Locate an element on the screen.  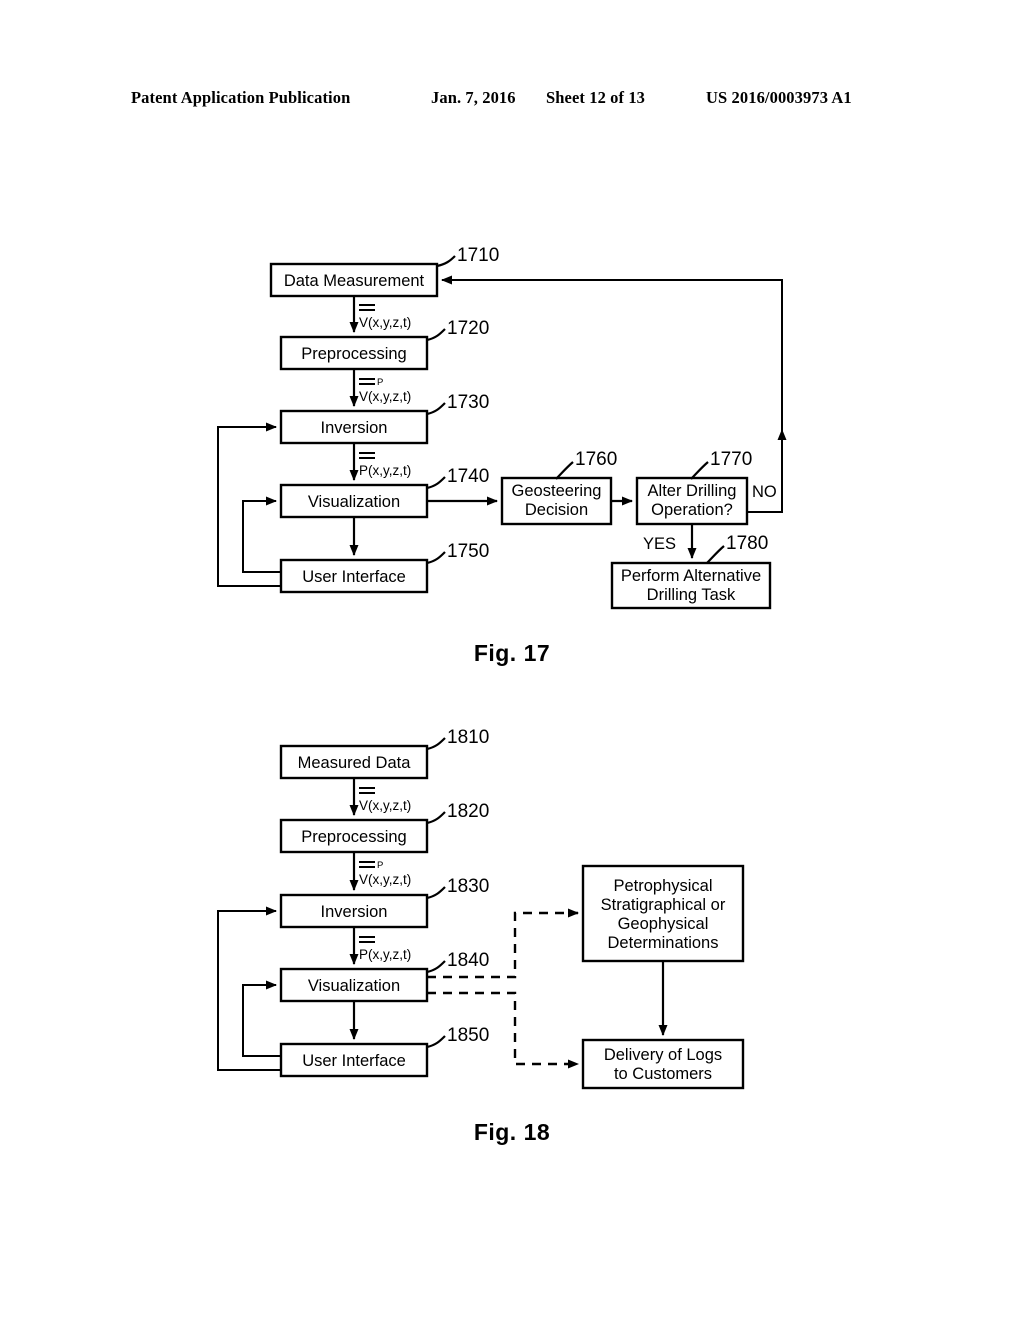
edge-label-p-xyzt-1: P(x,y,z,t) is located at coordinates (385, 465).